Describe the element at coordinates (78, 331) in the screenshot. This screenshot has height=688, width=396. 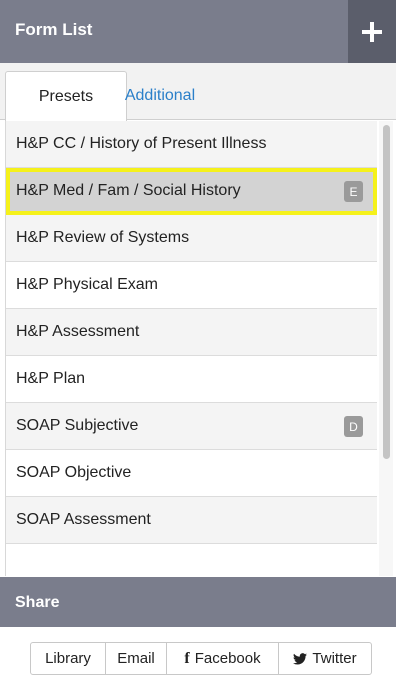
I see `list-item-label: H&P Assessment` at that location.